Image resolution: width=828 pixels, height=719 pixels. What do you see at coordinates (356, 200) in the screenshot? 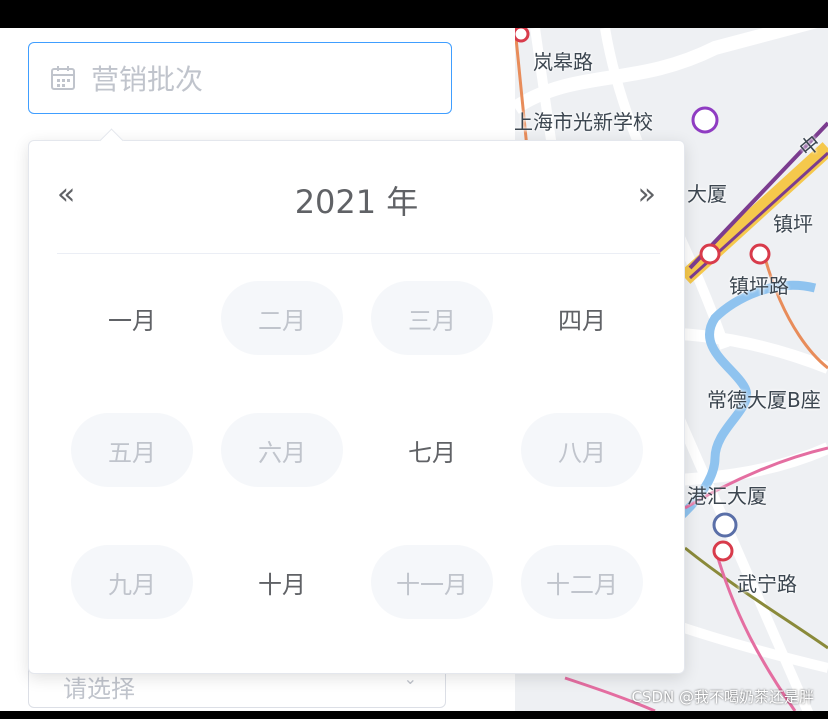
I see `year-label: 2021 年` at bounding box center [356, 200].